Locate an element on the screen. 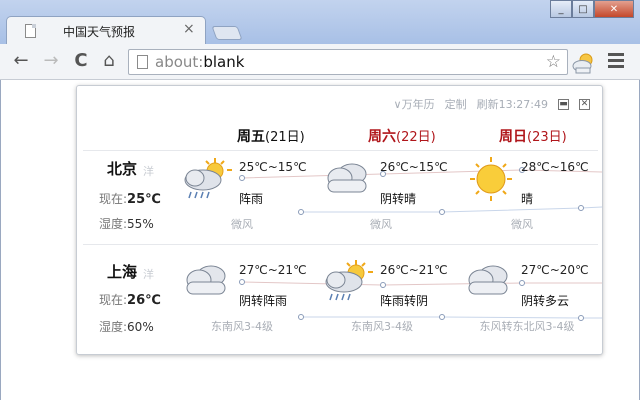 Image resolution: width=640 pixels, height=400 pixels. forecast-condition: 阴转阵雨 is located at coordinates (263, 301).